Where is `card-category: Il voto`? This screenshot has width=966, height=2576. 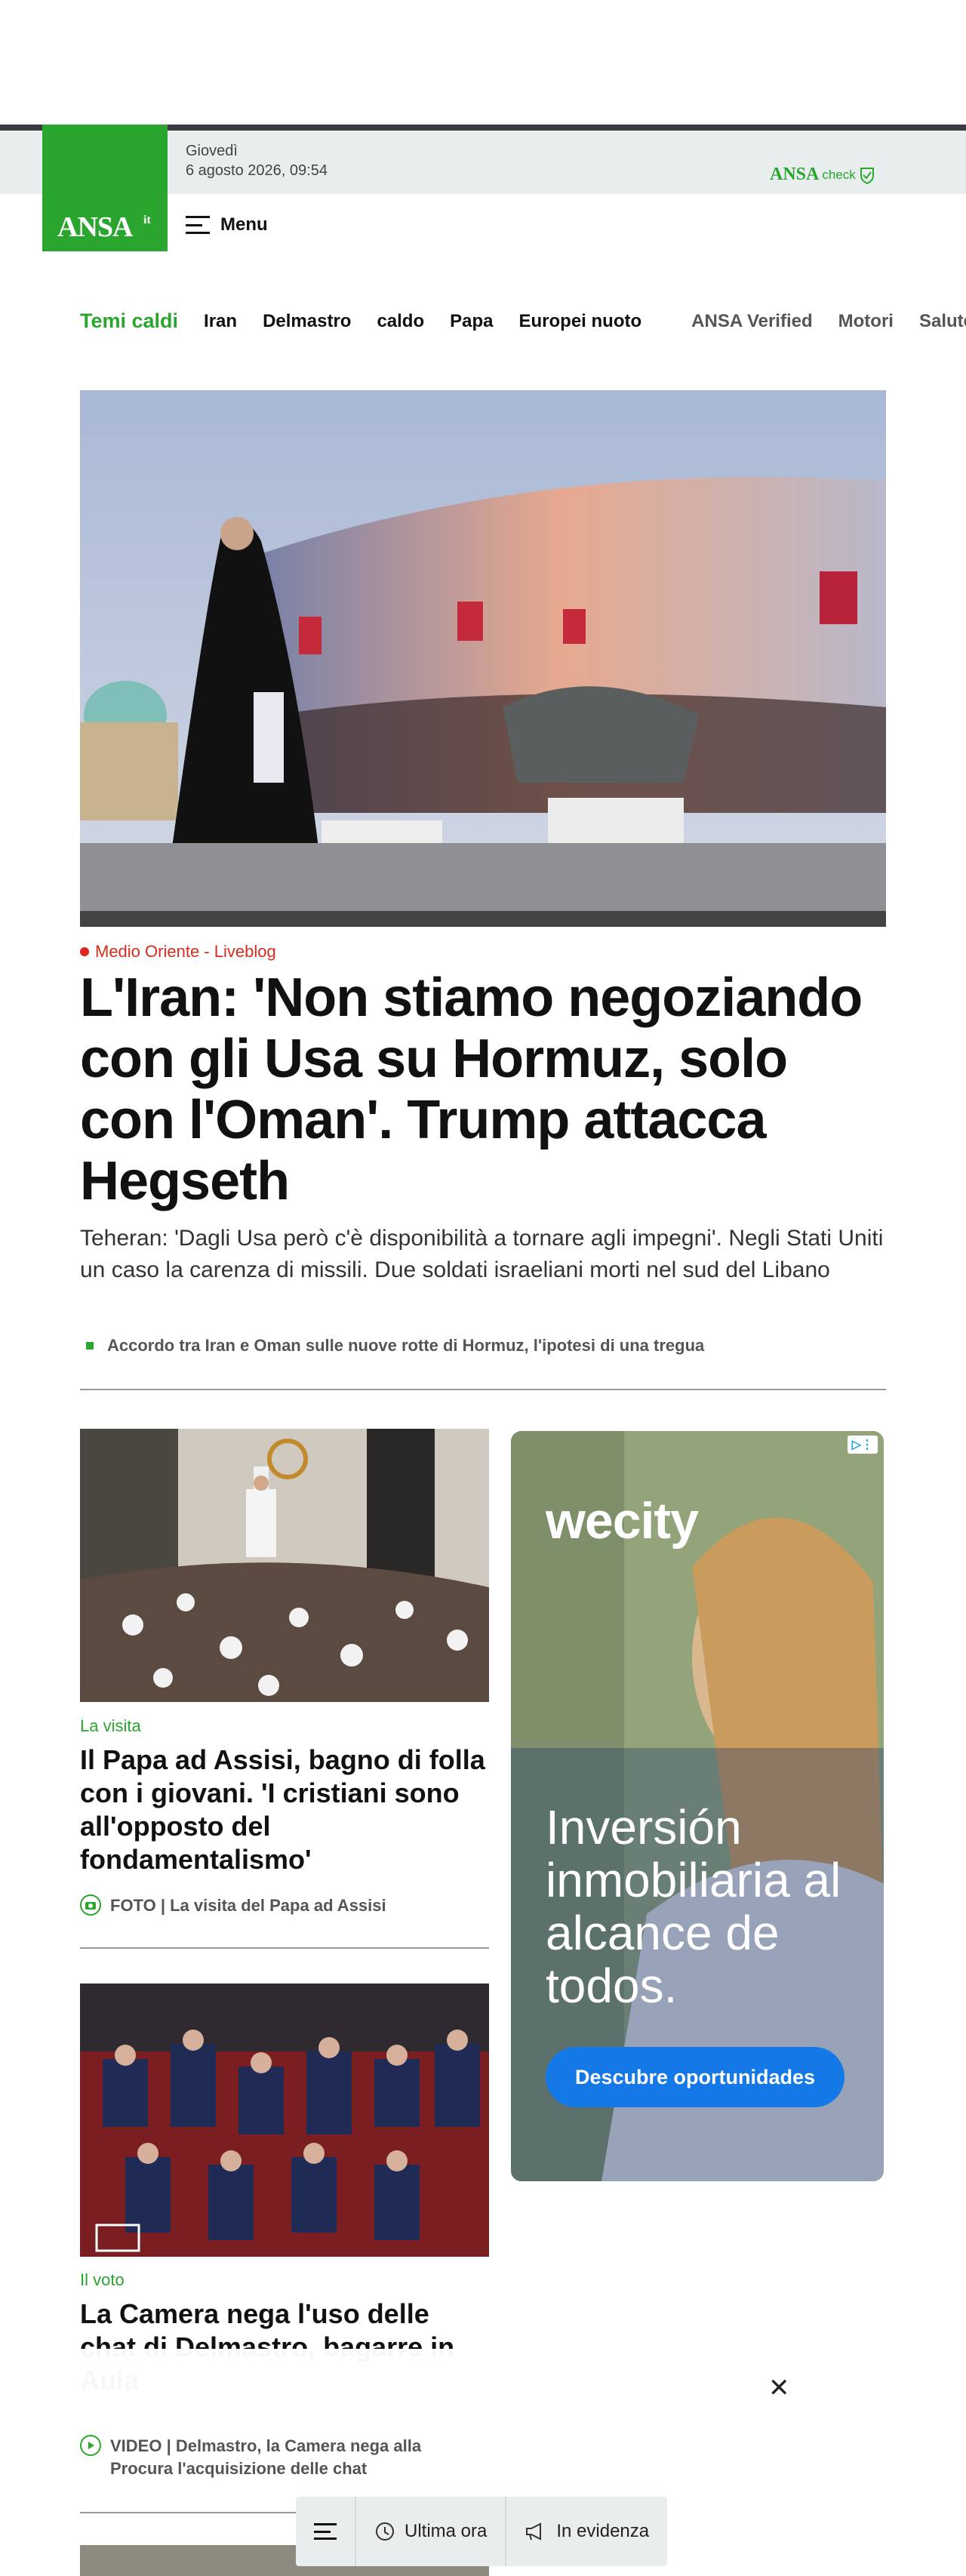 card-category: Il voto is located at coordinates (102, 2280).